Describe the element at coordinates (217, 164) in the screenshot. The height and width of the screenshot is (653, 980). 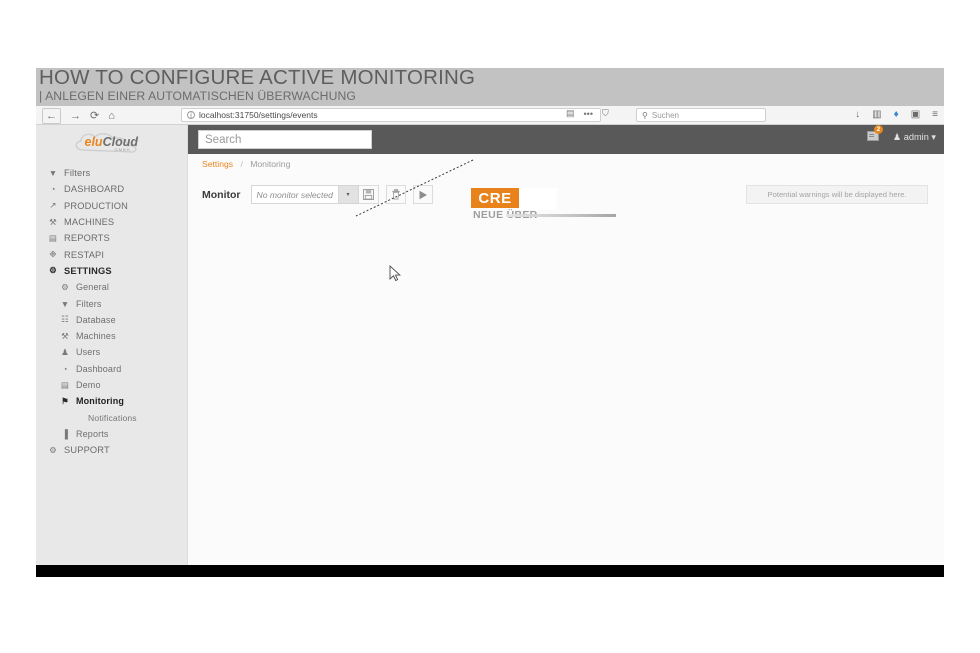
I see `breadcrumb-settings: Settings` at that location.